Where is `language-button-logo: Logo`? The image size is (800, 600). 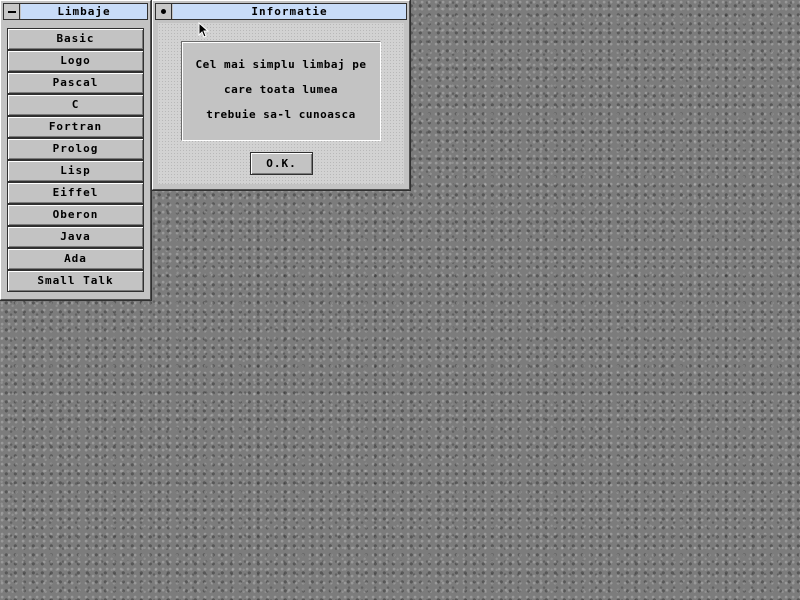
language-button-logo: Logo is located at coordinates (75, 61).